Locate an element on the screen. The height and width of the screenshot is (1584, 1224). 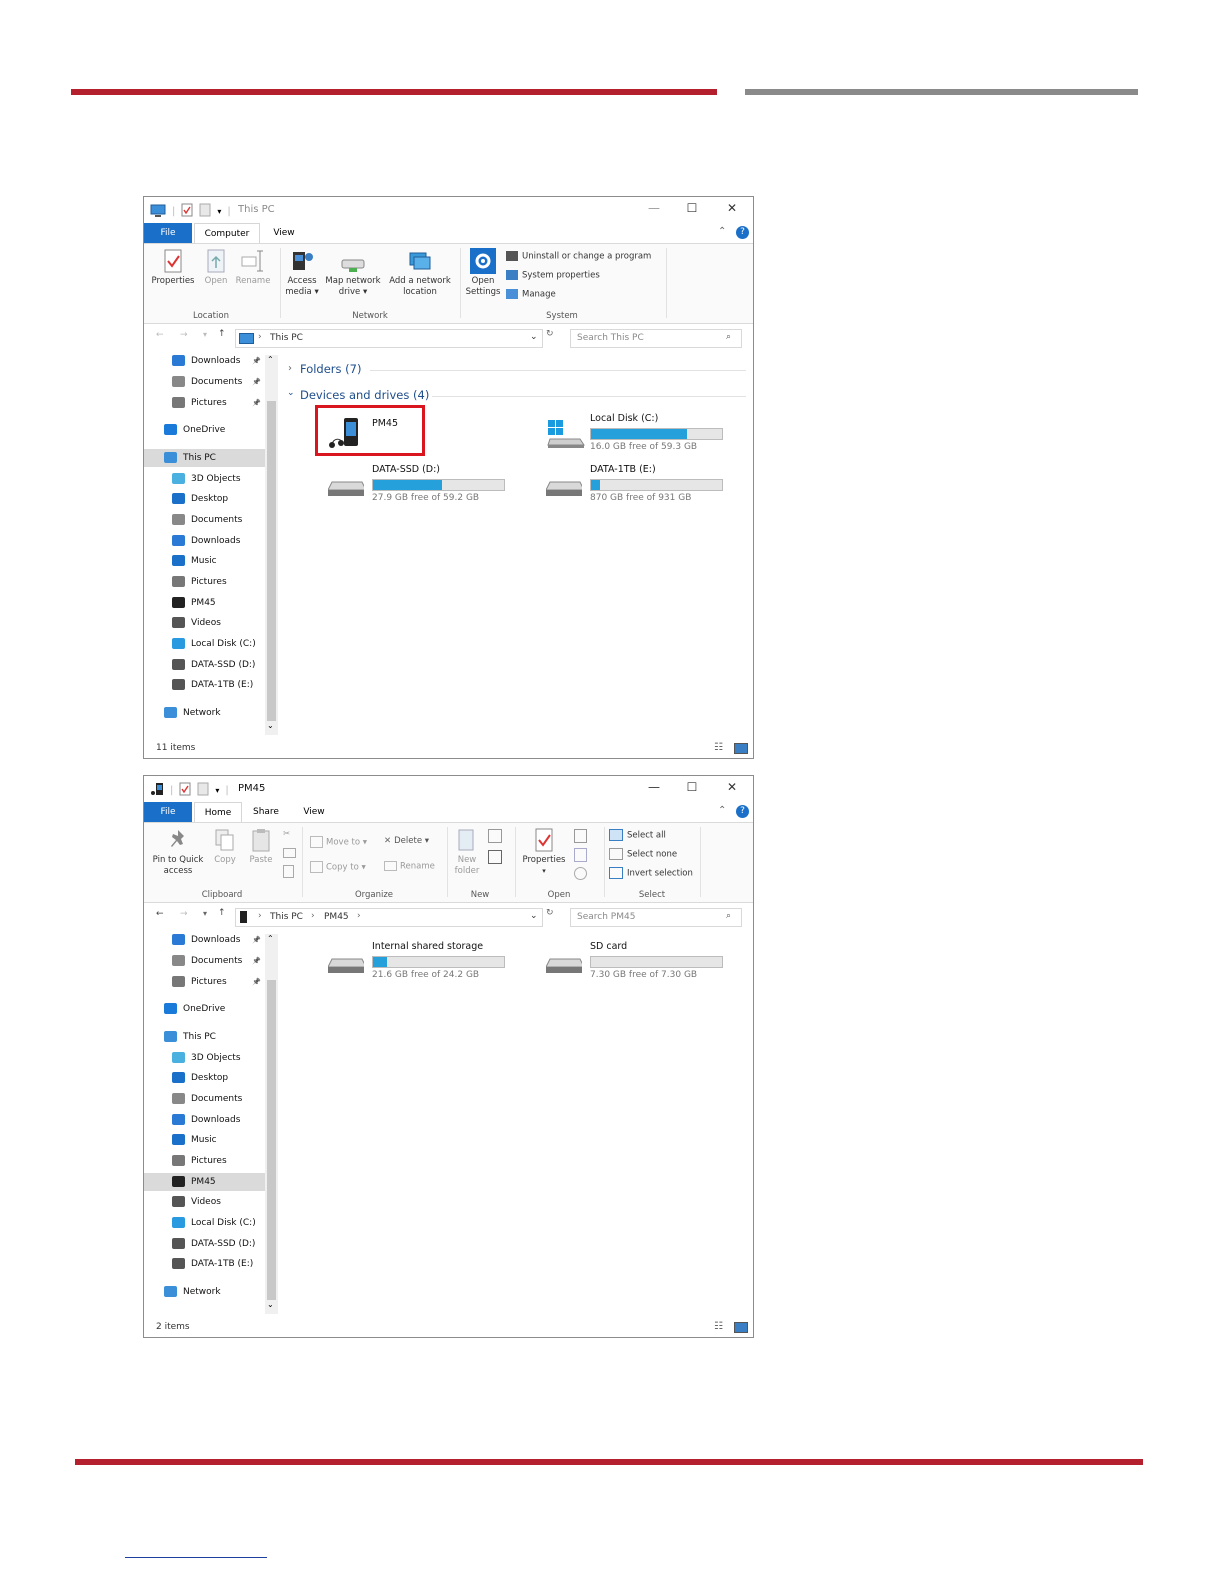
scroll-down-icon: ⌄ is located at coordinates (270, 725).